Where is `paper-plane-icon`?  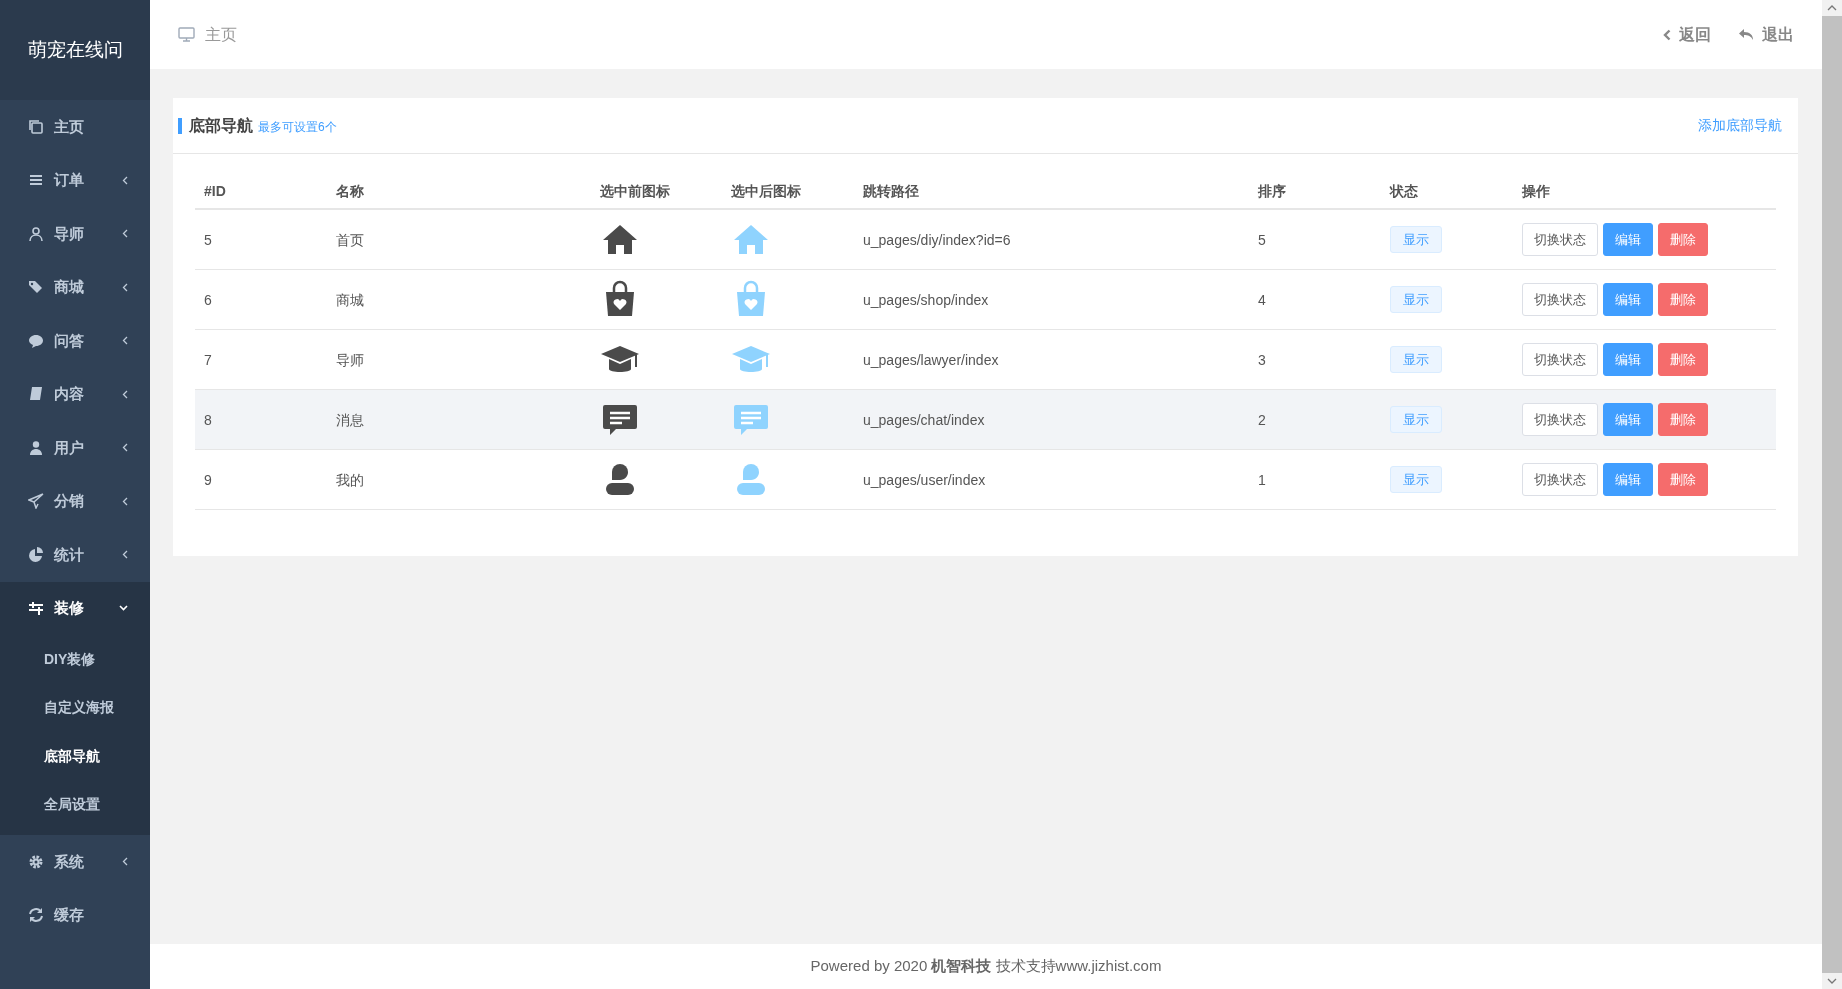
paper-plane-icon is located at coordinates (36, 501).